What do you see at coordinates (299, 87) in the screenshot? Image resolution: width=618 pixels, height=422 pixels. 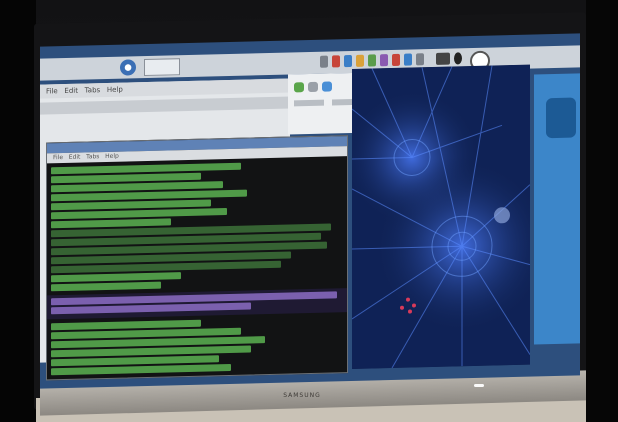 I see `back-icon` at bounding box center [299, 87].